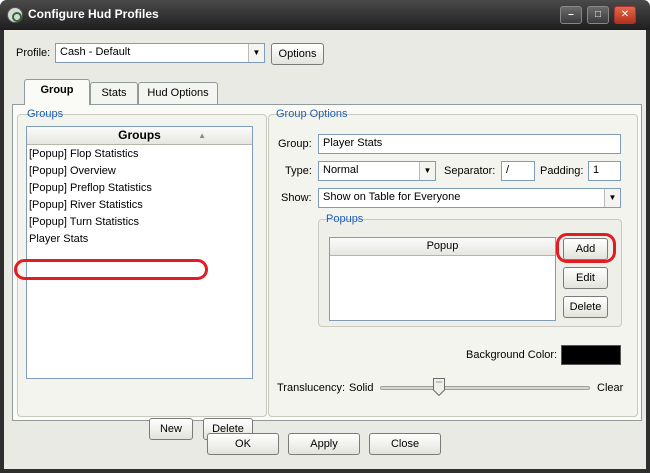 This screenshot has height=473, width=650. Describe the element at coordinates (604, 171) in the screenshot. I see `padding-input: 1` at that location.